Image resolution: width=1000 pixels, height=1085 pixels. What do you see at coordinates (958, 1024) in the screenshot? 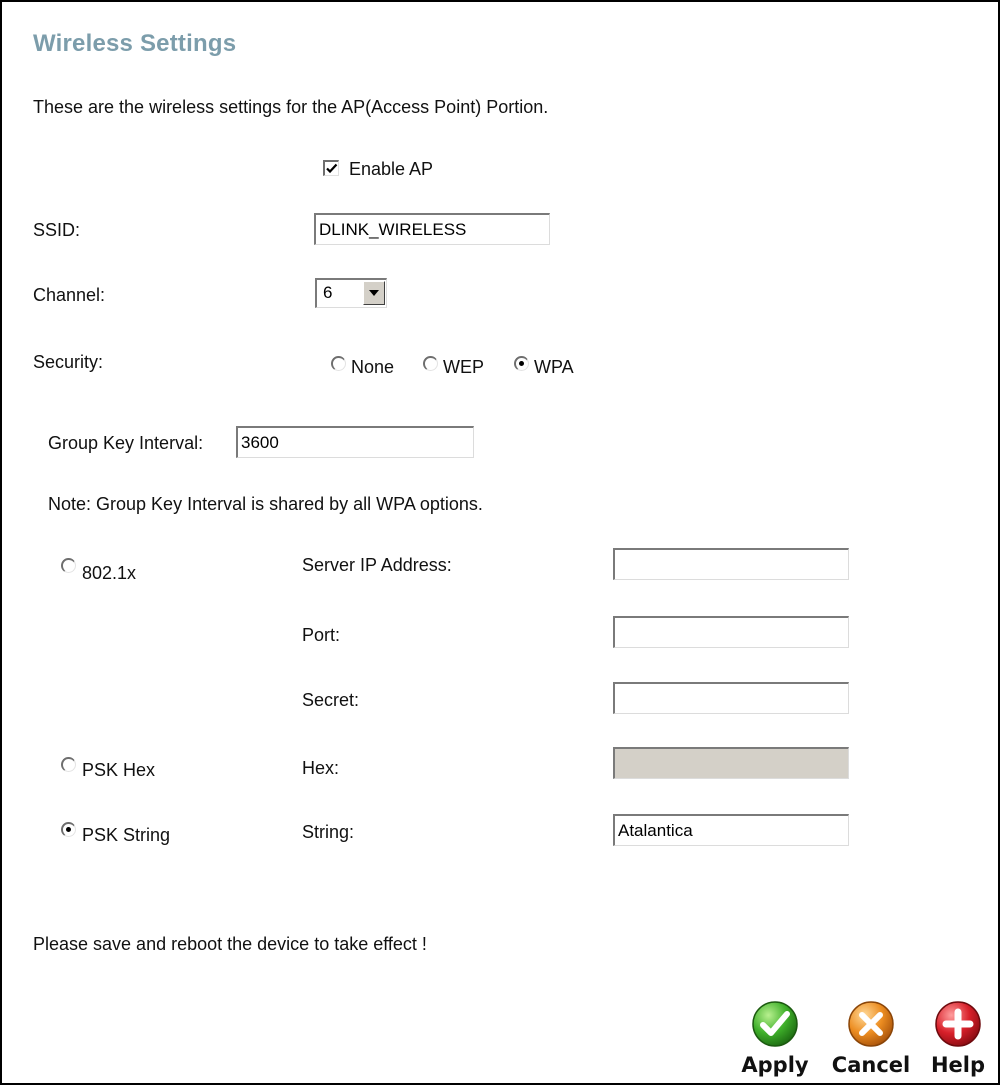
I see `plus-icon` at bounding box center [958, 1024].